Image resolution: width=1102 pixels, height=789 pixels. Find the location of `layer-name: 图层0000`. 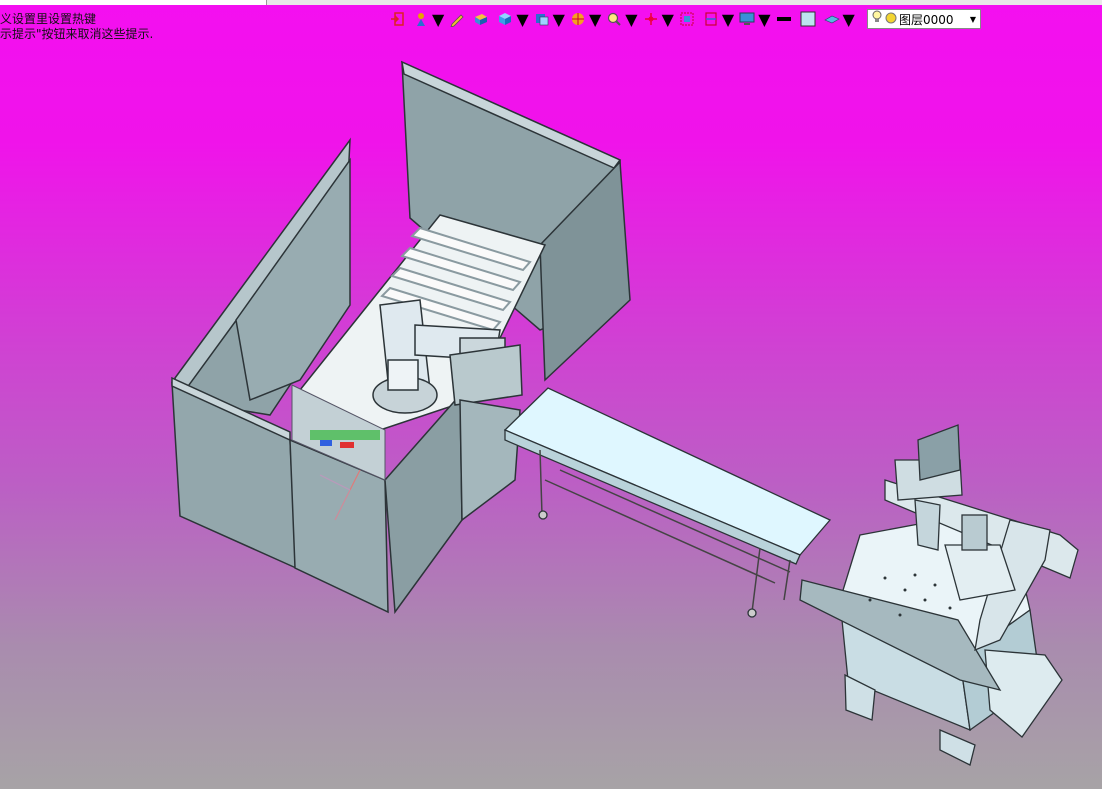

layer-name: 图层0000 is located at coordinates (926, 19).